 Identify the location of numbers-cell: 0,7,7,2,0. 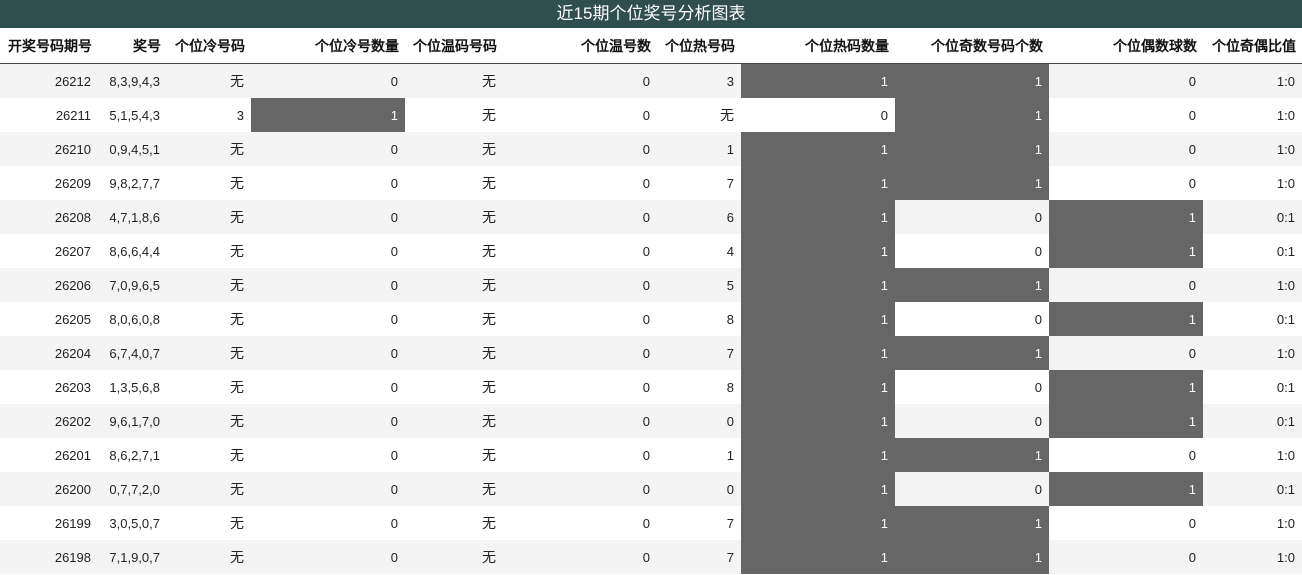
(132, 489).